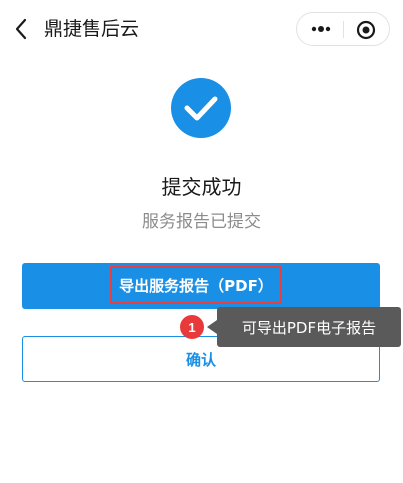 This screenshot has width=403, height=483. I want to click on back-arrow-icon, so click(22, 29).